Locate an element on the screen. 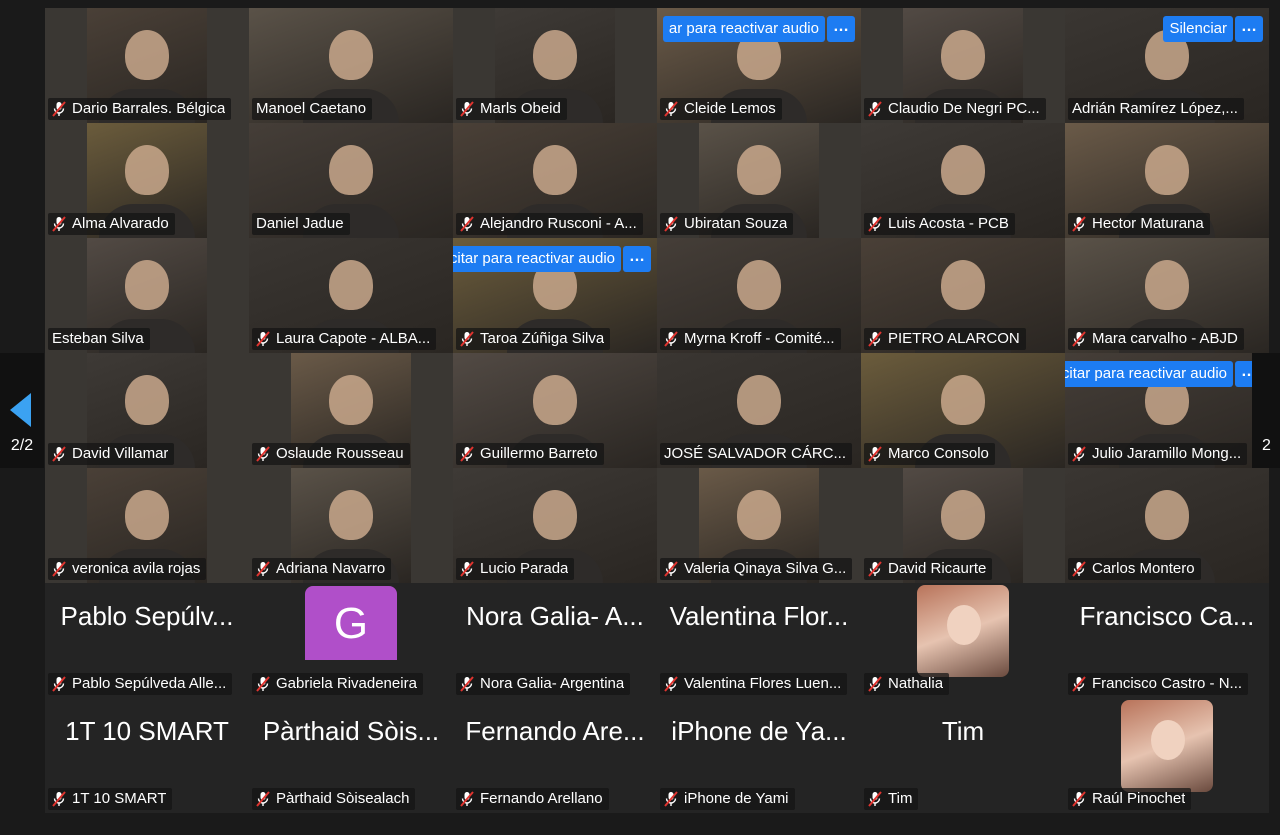  participant-tile: Nora Galia- A... Nora Galia- Argentina is located at coordinates (555, 640).